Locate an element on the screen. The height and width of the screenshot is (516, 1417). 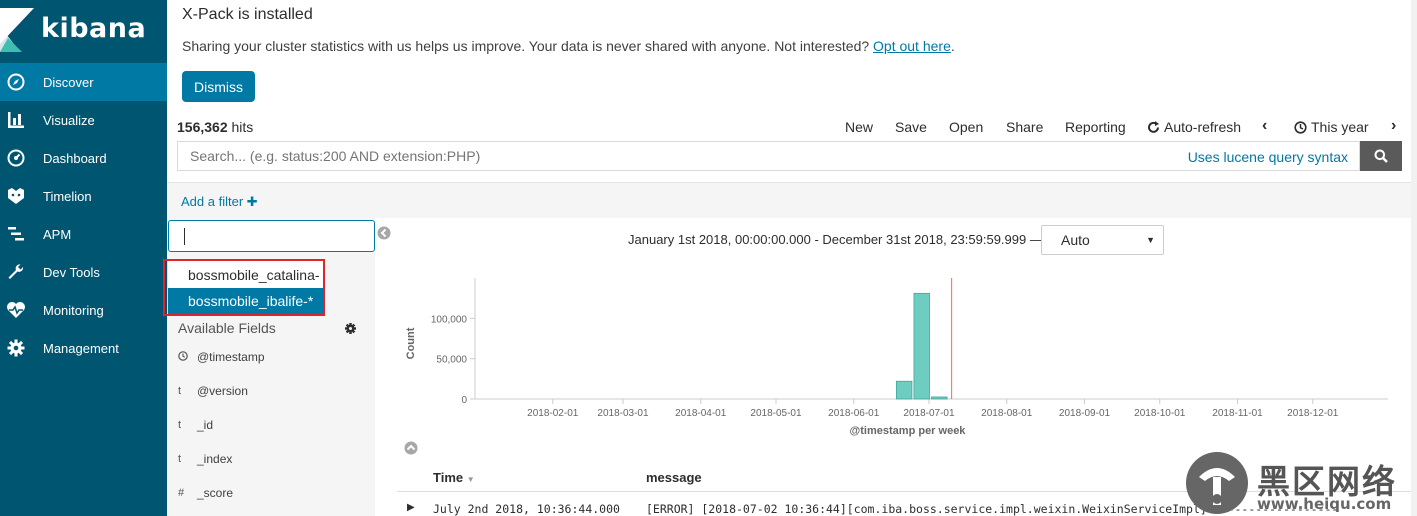
sidebar-item-visualize: Visualize is located at coordinates (83, 120).